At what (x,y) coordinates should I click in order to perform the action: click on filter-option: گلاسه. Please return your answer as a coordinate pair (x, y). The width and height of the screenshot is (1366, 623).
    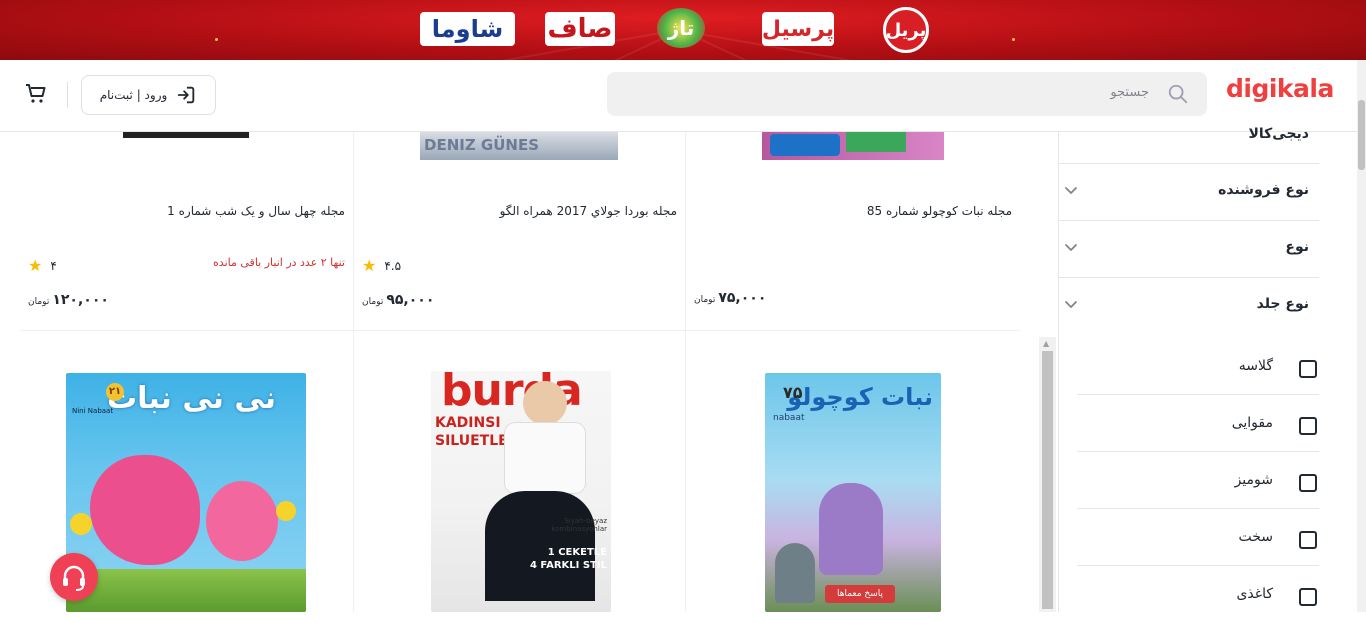
    Looking at the image, I should click on (1198, 366).